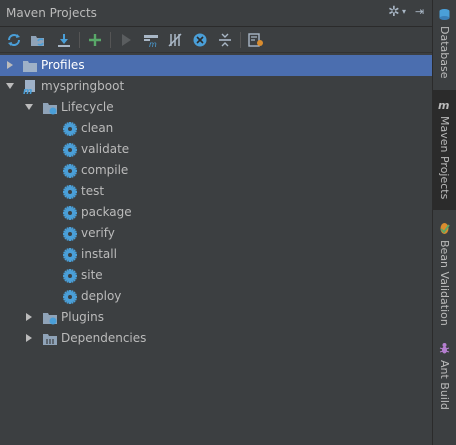 This screenshot has width=456, height=445. What do you see at coordinates (95, 40) in the screenshot?
I see `add-icon` at bounding box center [95, 40].